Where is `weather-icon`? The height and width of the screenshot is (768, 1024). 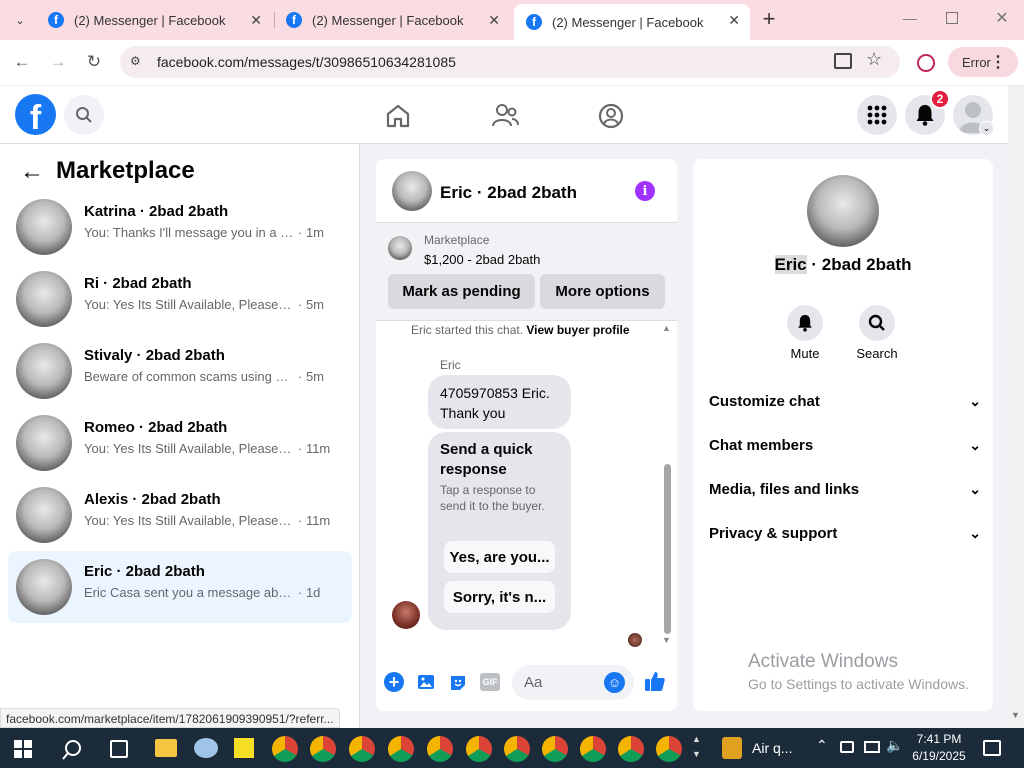 weather-icon is located at coordinates (732, 748).